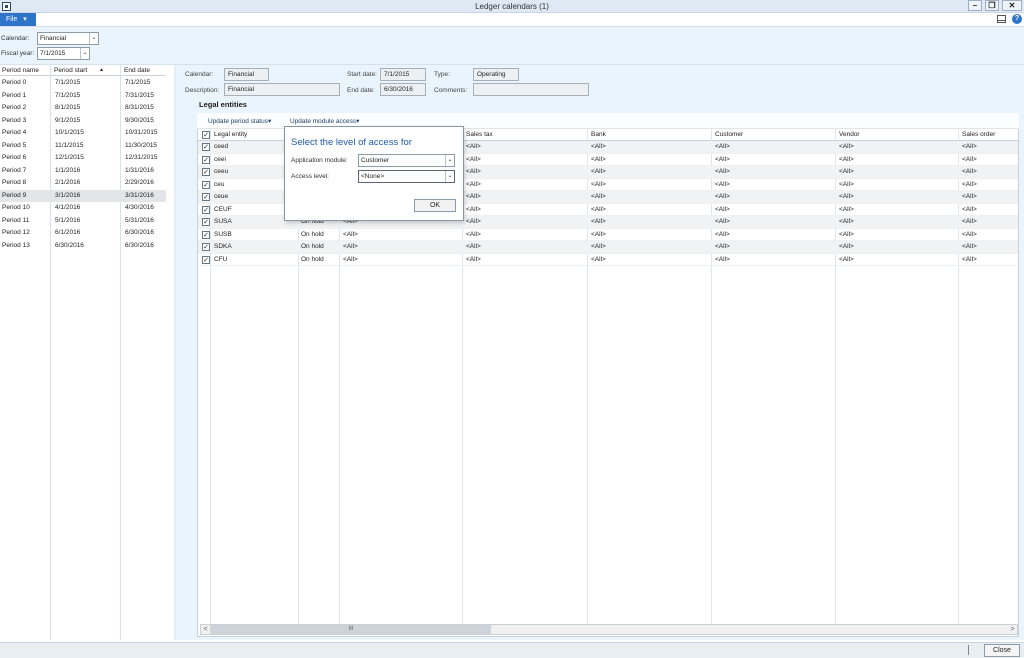 Image resolution: width=1024 pixels, height=658 pixels. Describe the element at coordinates (406, 160) in the screenshot. I see `application-module-select: Customer ⌄` at that location.